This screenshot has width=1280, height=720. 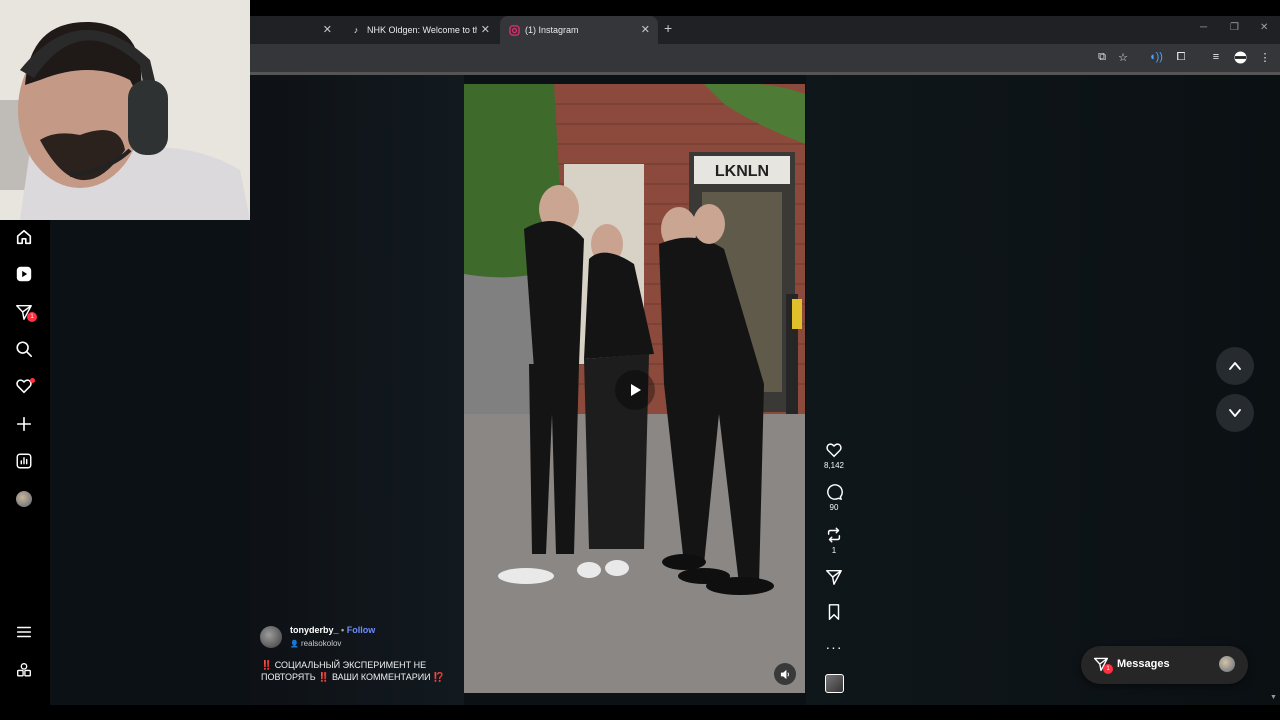 I want to click on bottom-band, so click(x=640, y=712).